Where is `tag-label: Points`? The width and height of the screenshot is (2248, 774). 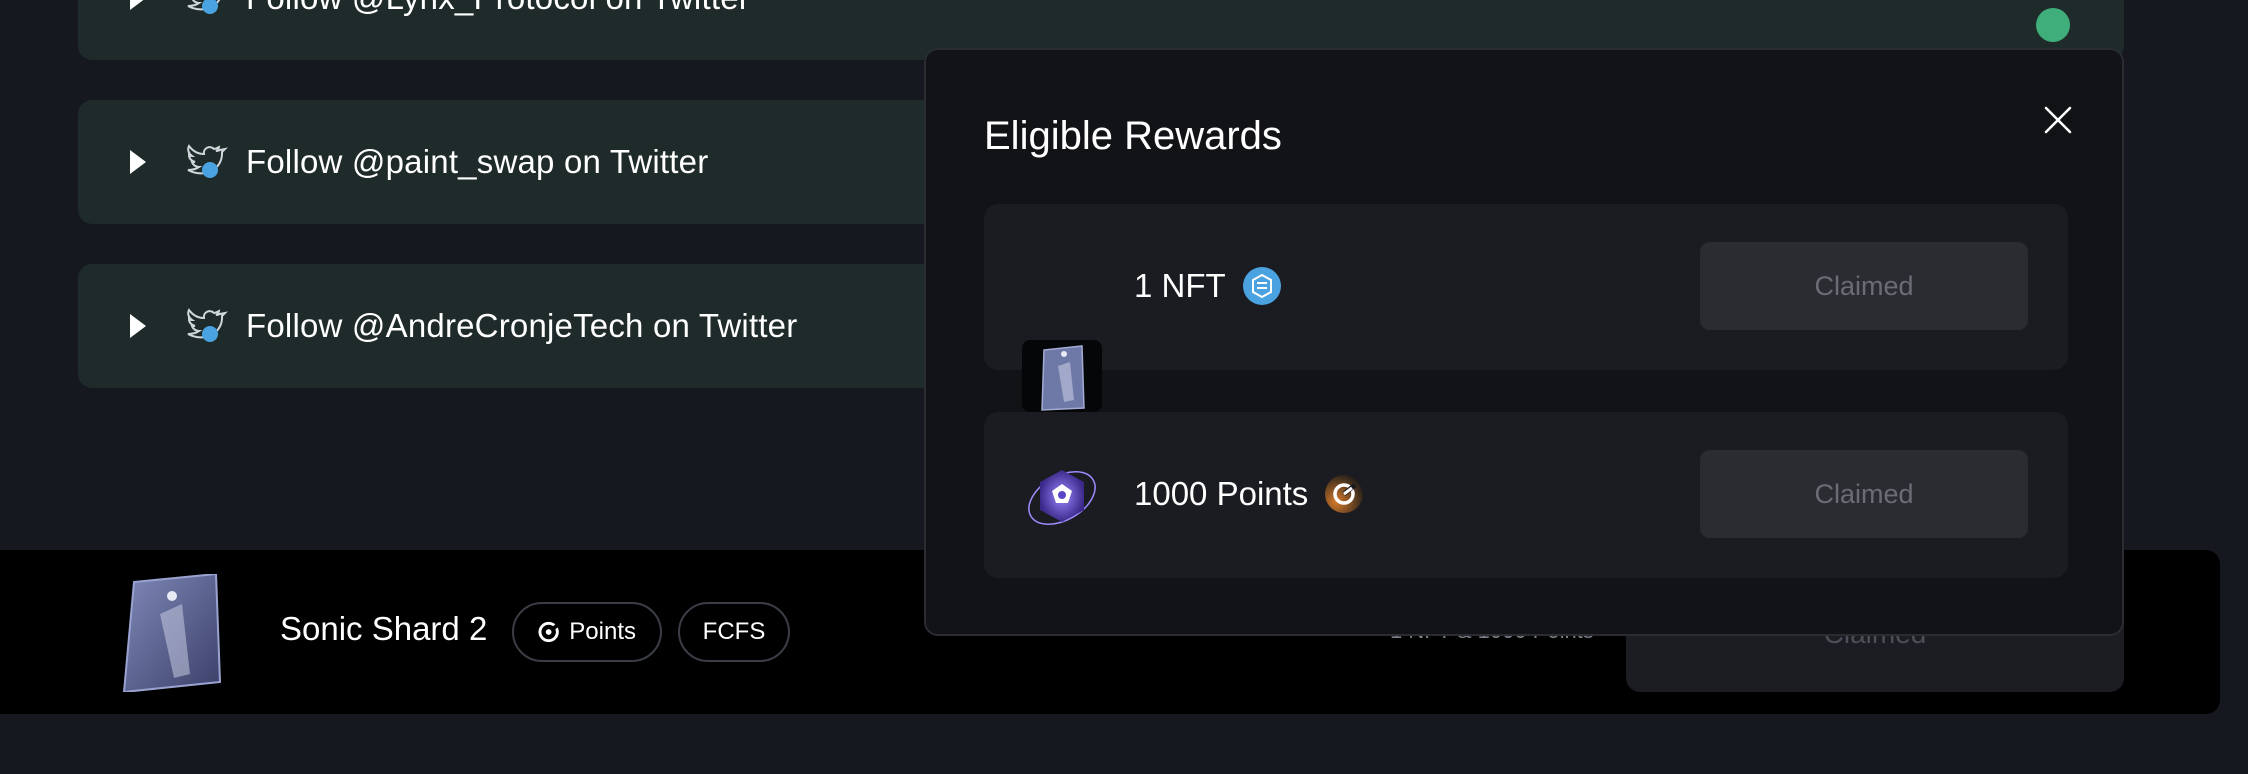 tag-label: Points is located at coordinates (602, 631).